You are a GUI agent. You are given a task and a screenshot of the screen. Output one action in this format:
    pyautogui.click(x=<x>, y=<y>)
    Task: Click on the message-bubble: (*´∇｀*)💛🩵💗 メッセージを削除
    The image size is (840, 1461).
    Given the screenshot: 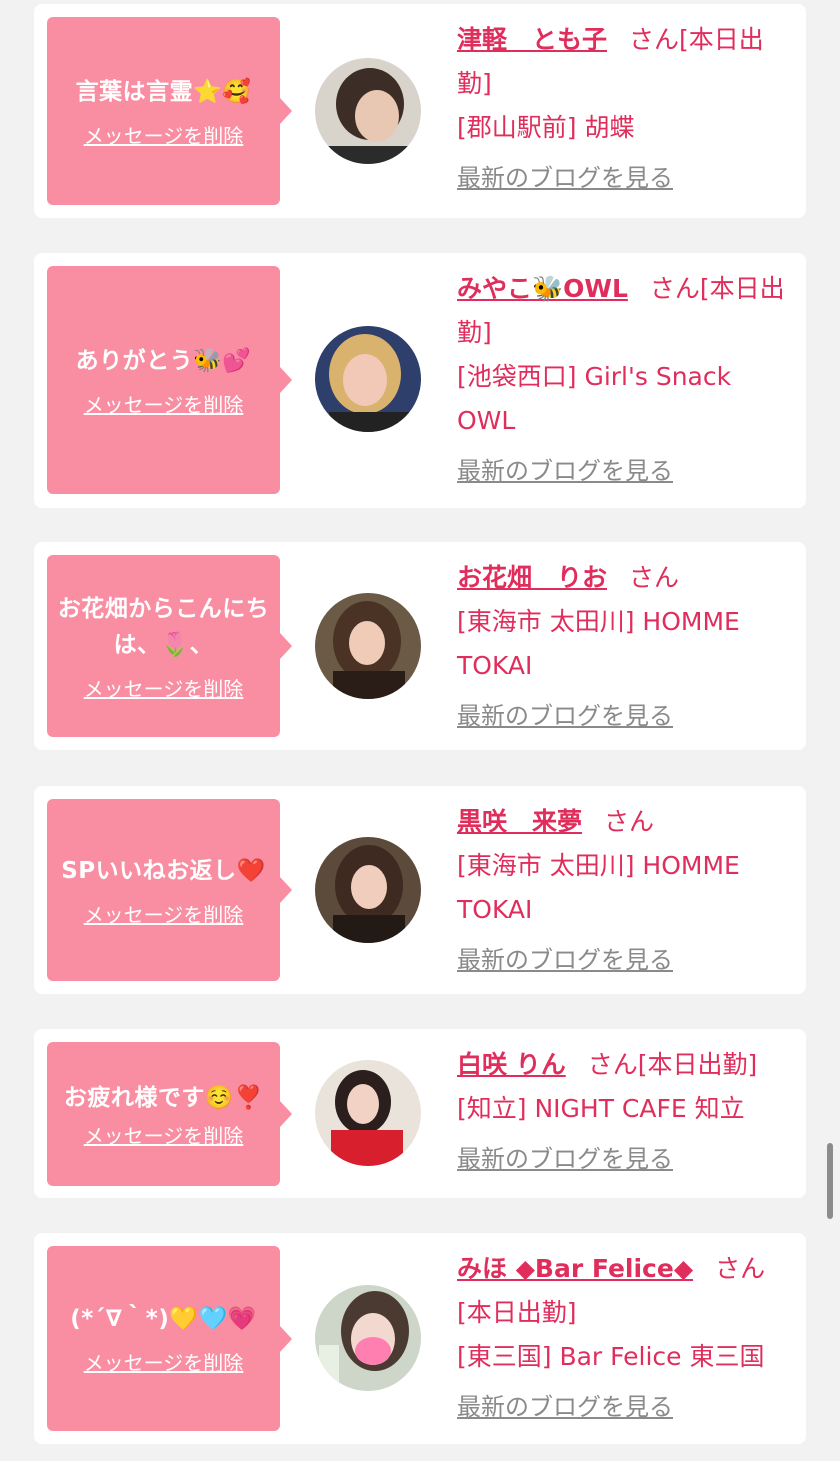 What is the action you would take?
    pyautogui.click(x=169, y=1338)
    